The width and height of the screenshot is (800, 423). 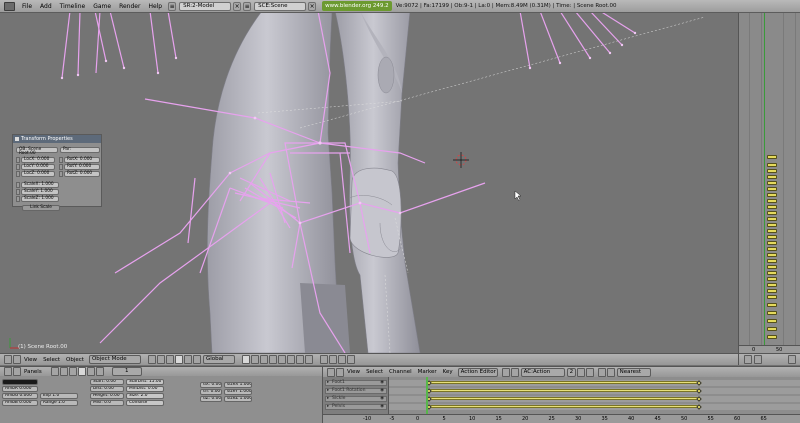 What do you see at coordinates (211, 392) in the screenshot?
I see `texture-dy-field: dY: 0.00` at bounding box center [211, 392].